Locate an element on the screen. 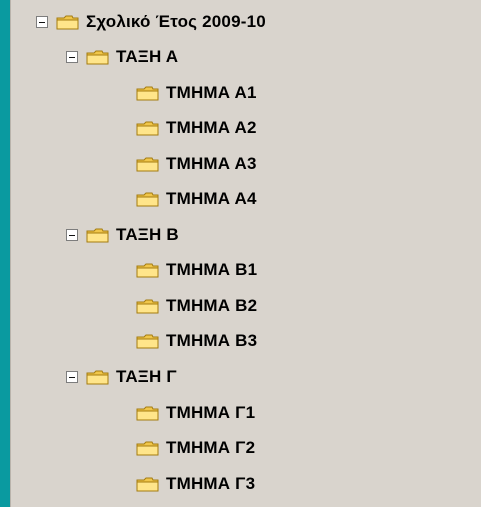 Image resolution: width=481 pixels, height=507 pixels. tree-label-taxi-b: ΤΑΞΗ Β is located at coordinates (147, 234).